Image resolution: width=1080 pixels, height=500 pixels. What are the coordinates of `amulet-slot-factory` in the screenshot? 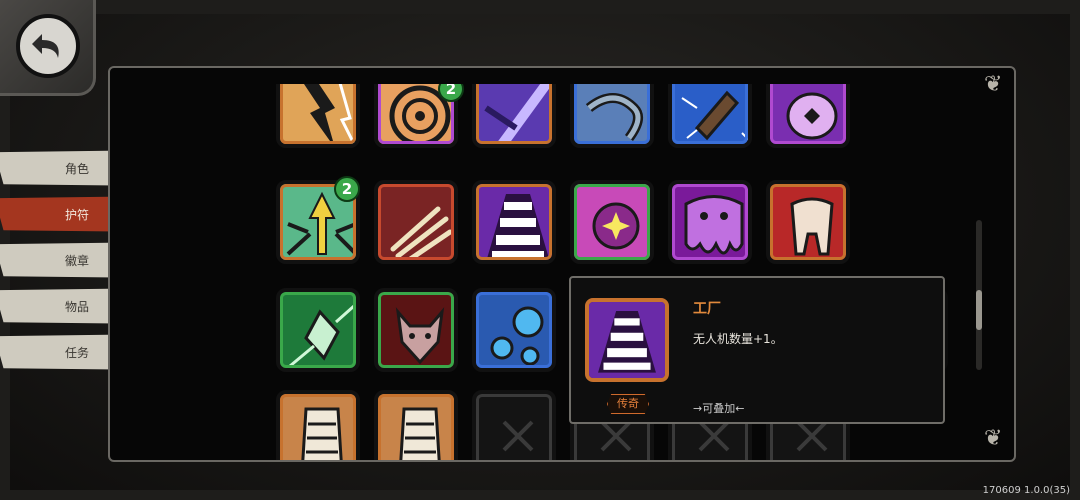 It's located at (514, 222).